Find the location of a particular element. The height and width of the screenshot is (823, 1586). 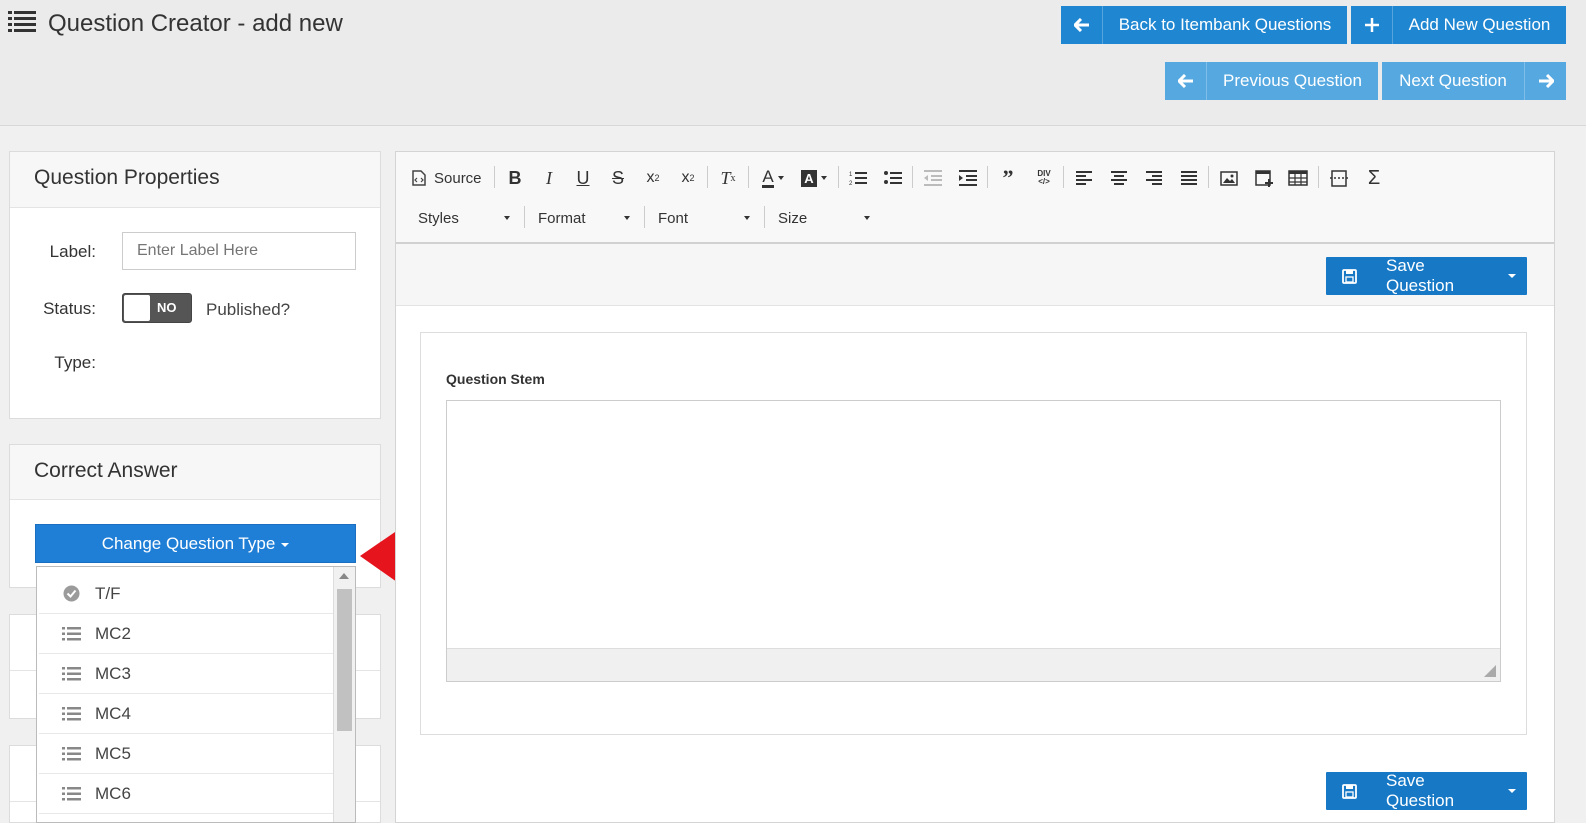

source-label: Source is located at coordinates (458, 178).